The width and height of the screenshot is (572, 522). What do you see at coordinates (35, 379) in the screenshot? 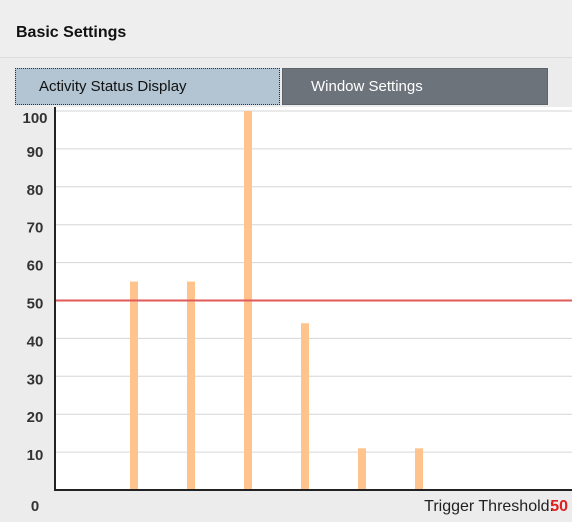
I see `y-tick-label: 30` at bounding box center [35, 379].